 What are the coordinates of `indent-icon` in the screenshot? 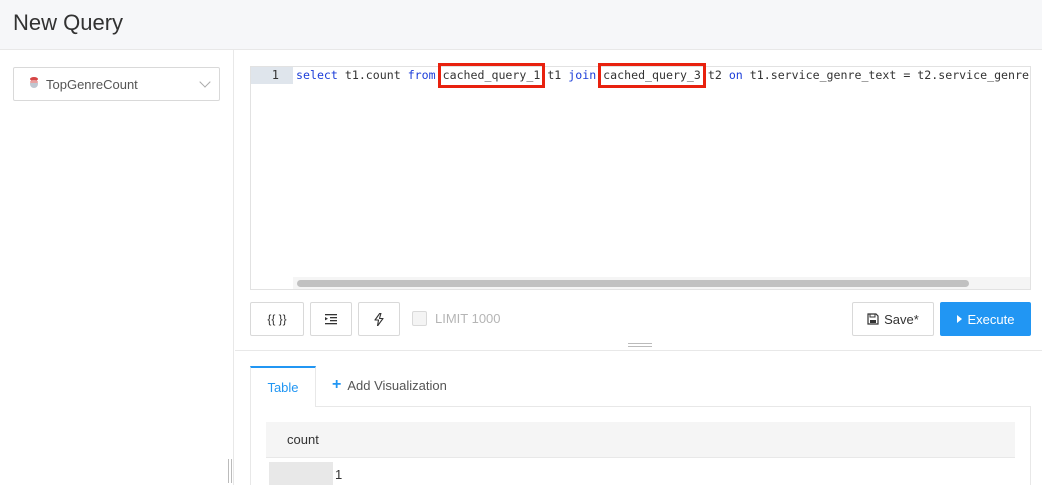 It's located at (331, 318).